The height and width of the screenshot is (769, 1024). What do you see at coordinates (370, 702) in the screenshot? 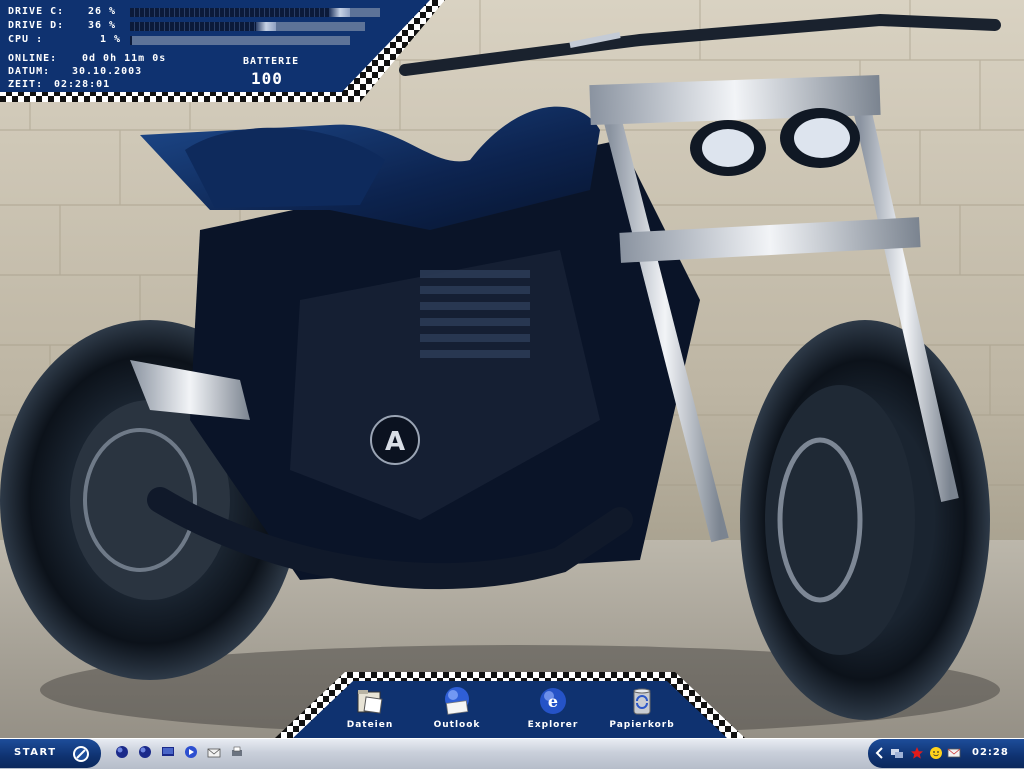
I see `folder-icon` at bounding box center [370, 702].